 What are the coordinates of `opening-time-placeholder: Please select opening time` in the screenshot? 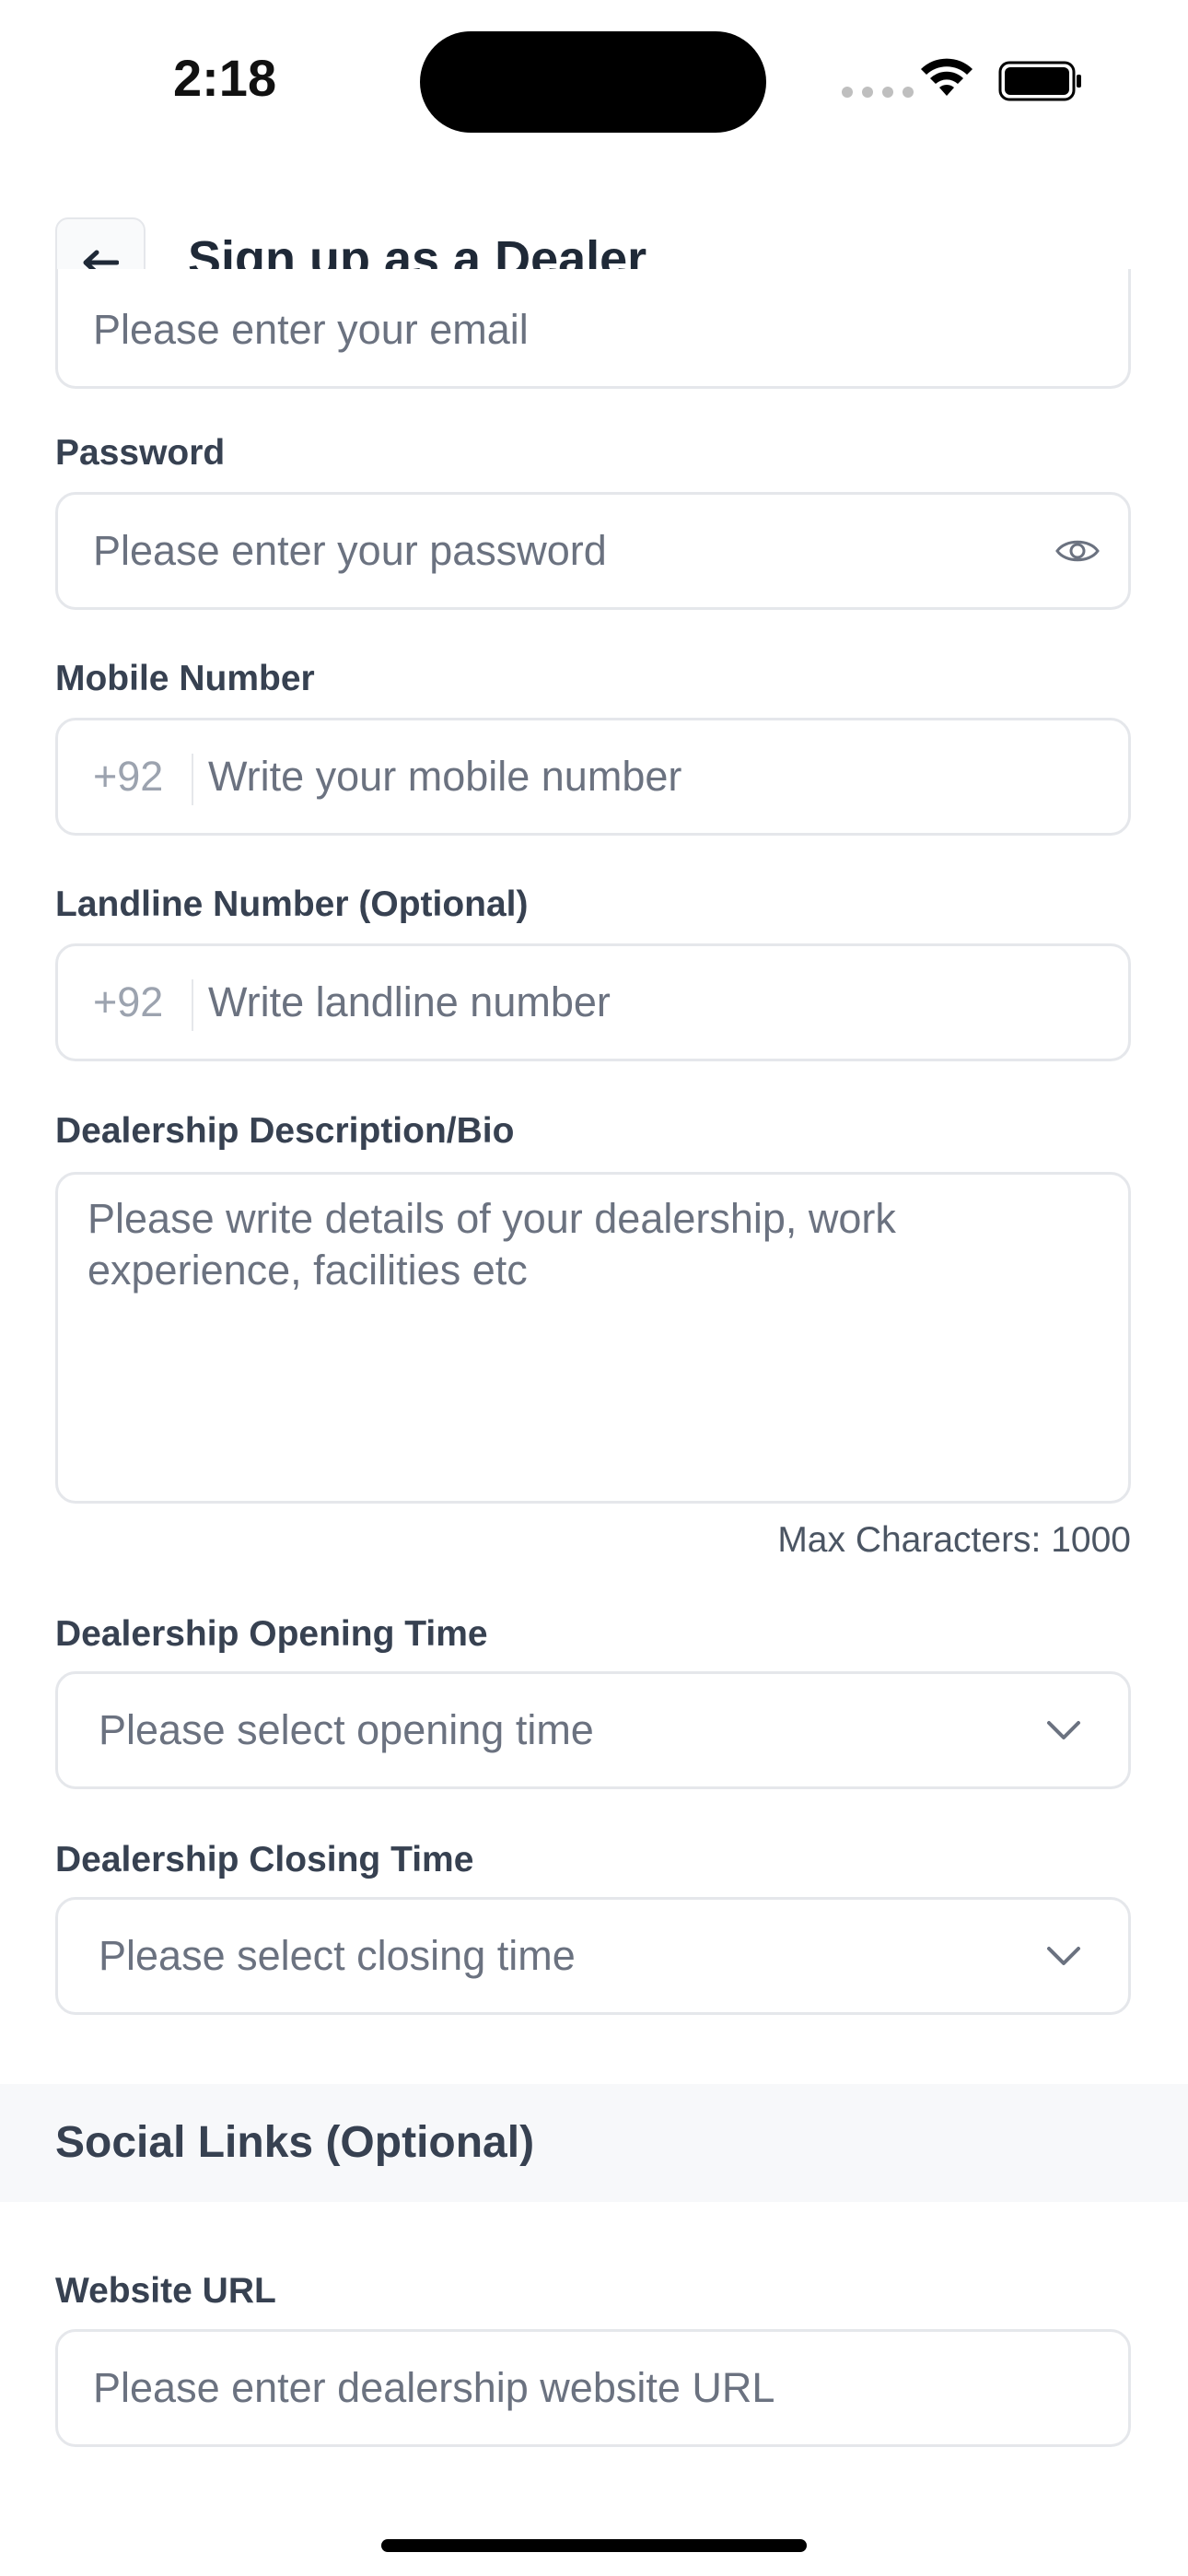 It's located at (346, 1729).